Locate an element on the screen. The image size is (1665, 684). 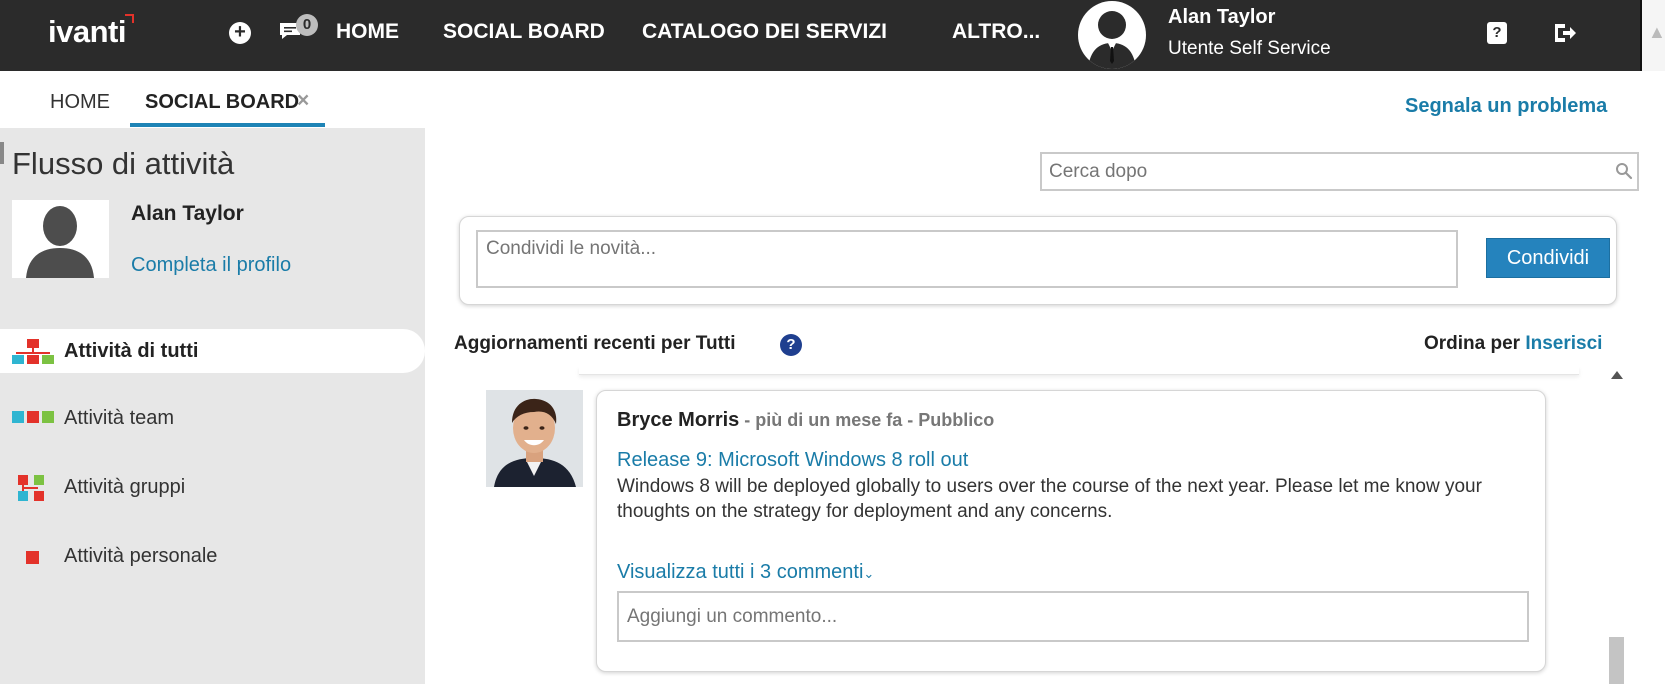
search-input is located at coordinates (1312, 171).